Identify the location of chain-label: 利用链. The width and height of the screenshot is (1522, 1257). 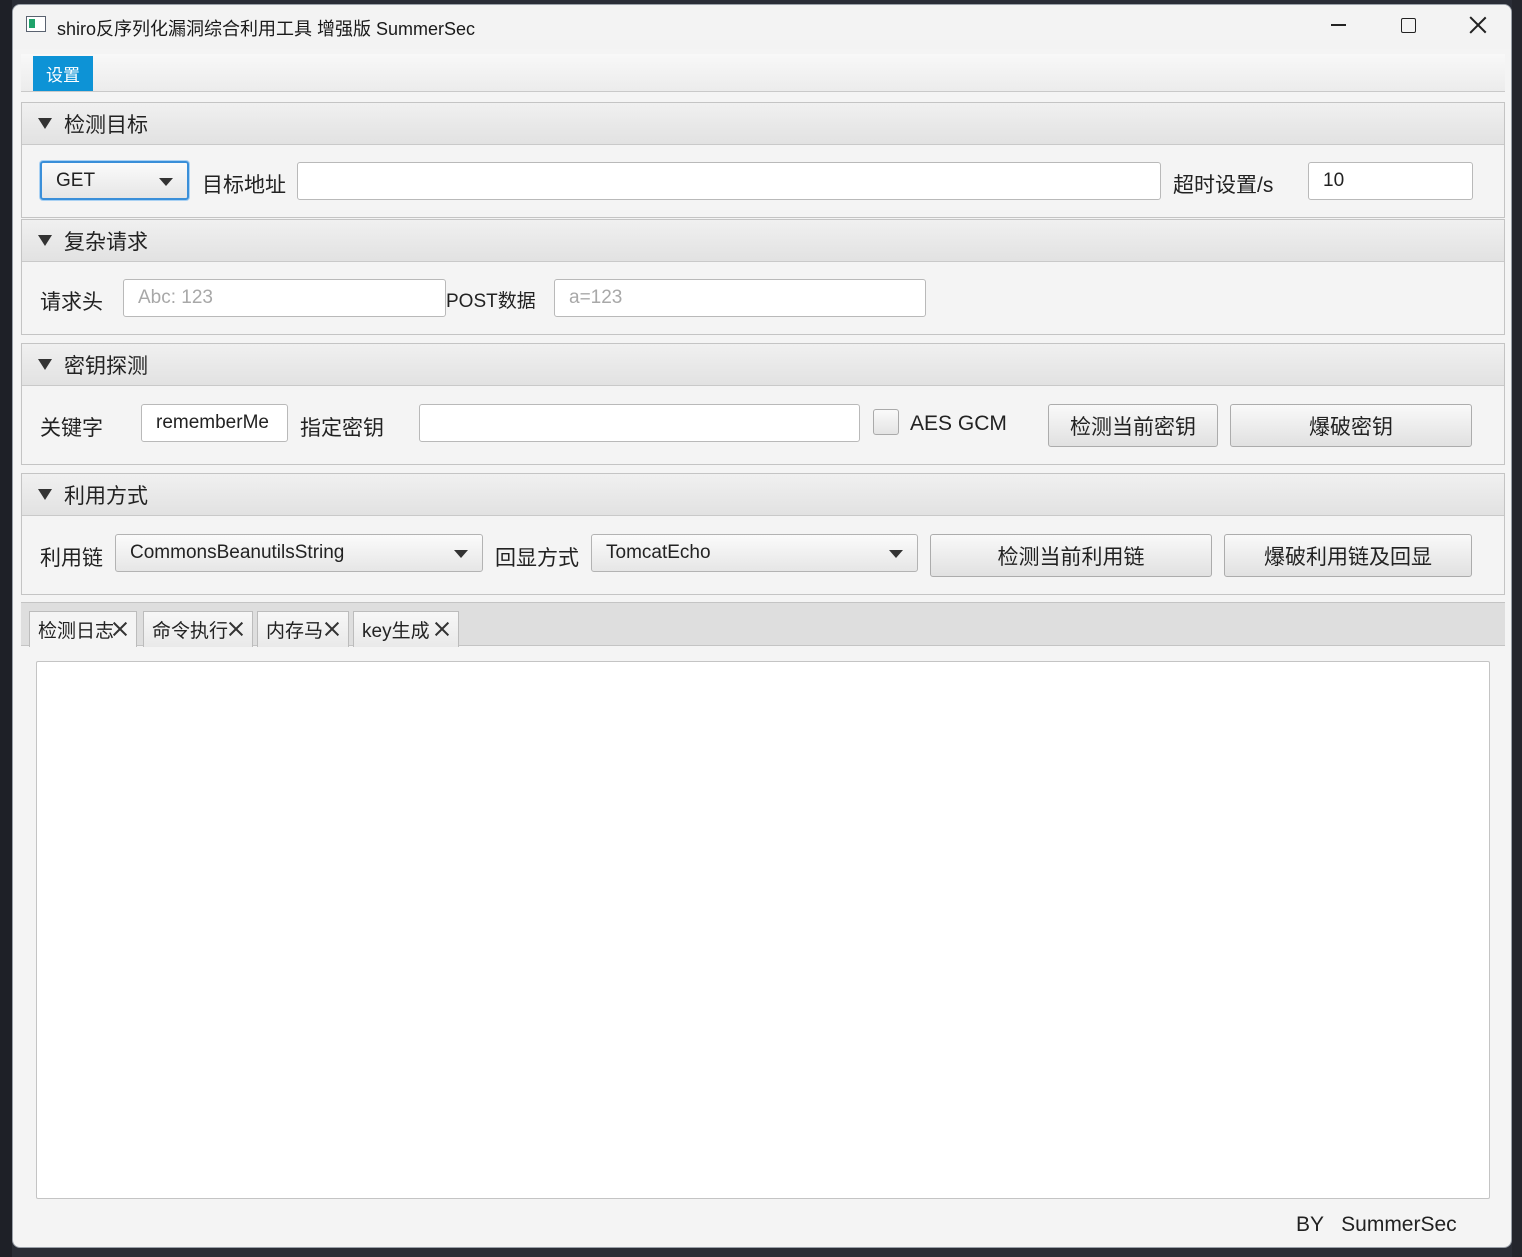
(71, 558).